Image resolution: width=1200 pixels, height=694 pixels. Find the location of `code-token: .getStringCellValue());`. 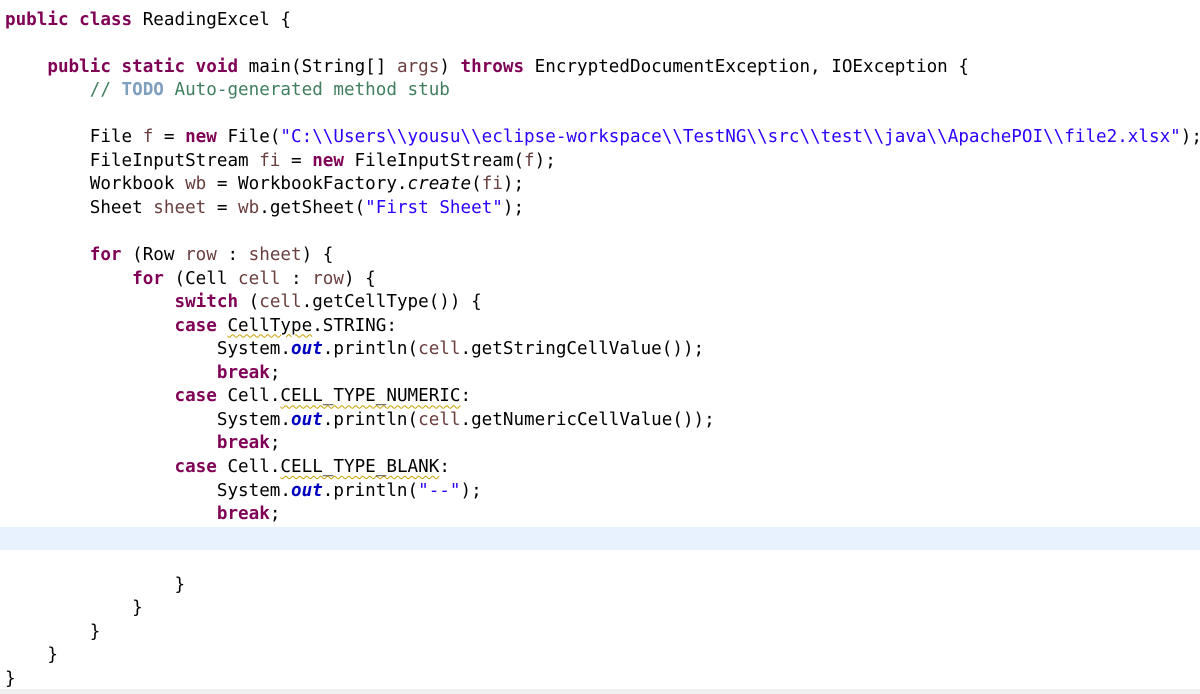

code-token: .getStringCellValue()); is located at coordinates (582, 349).